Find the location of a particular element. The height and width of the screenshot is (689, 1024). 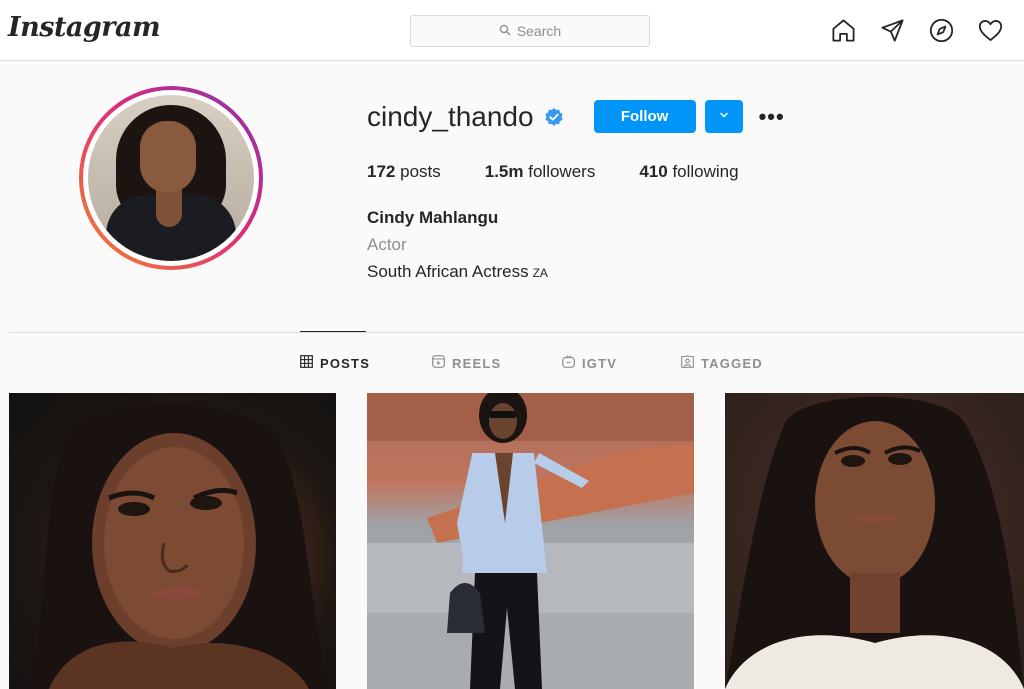

igtv-icon is located at coordinates (568, 363).